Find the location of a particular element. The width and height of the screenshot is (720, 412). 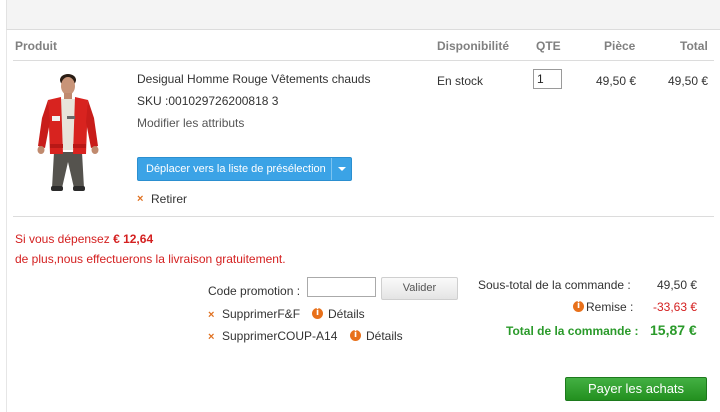

header-qty: QTE is located at coordinates (548, 46).